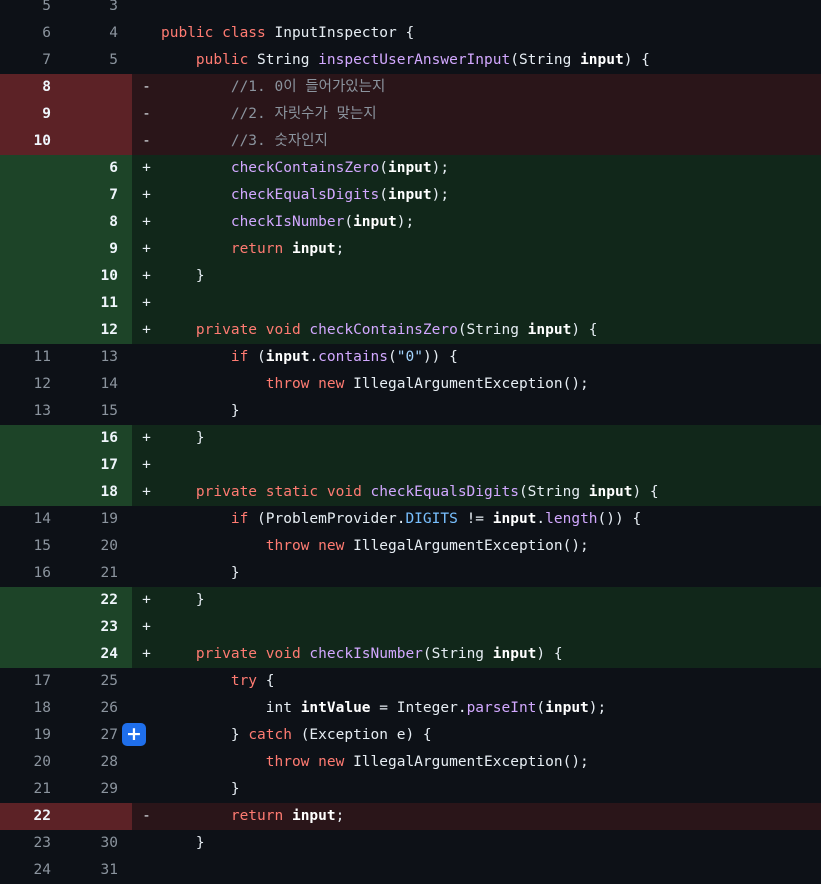  Describe the element at coordinates (99, 195) in the screenshot. I see `new-line-number: 7` at that location.